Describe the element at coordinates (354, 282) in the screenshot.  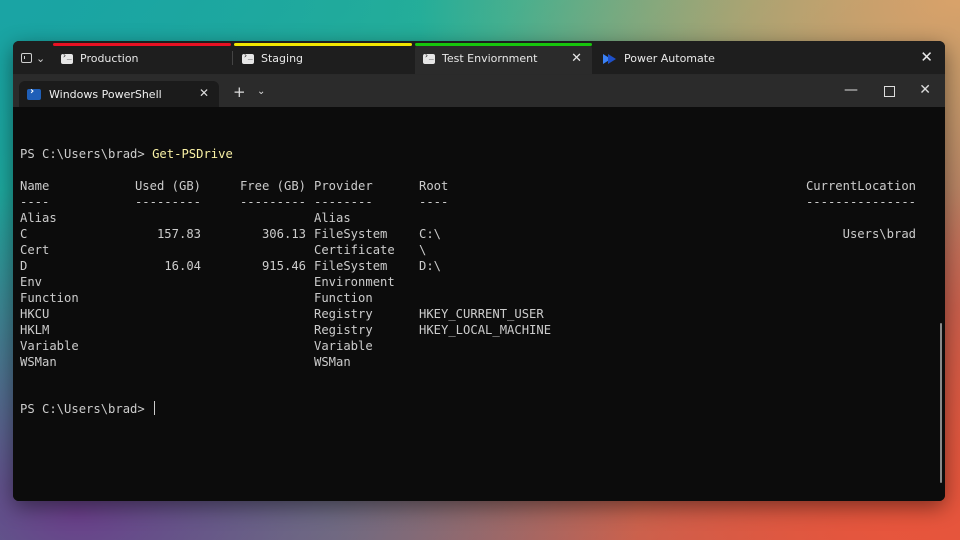
I see `table-row-provider: Environment` at that location.